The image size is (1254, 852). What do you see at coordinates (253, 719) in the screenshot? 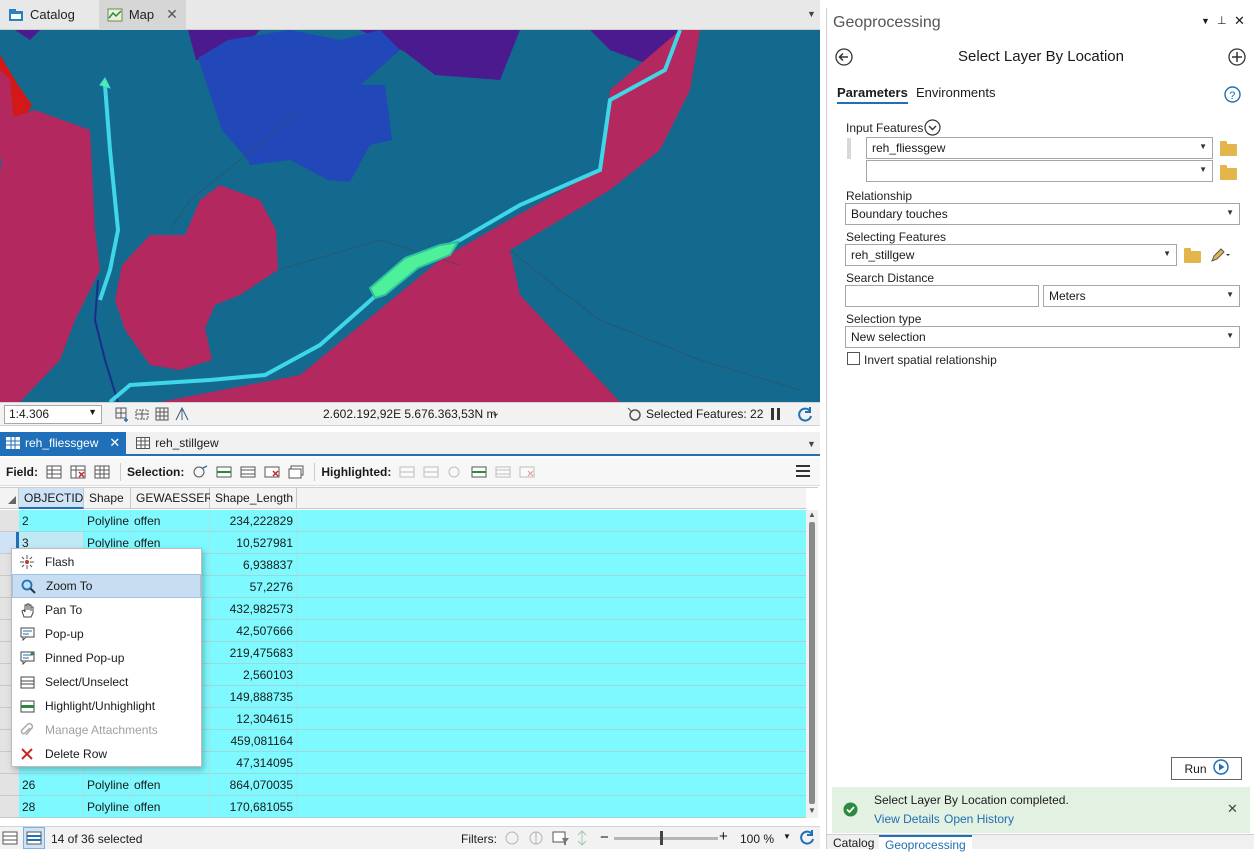
I see `table-cell-length: 12,304615` at bounding box center [253, 719].